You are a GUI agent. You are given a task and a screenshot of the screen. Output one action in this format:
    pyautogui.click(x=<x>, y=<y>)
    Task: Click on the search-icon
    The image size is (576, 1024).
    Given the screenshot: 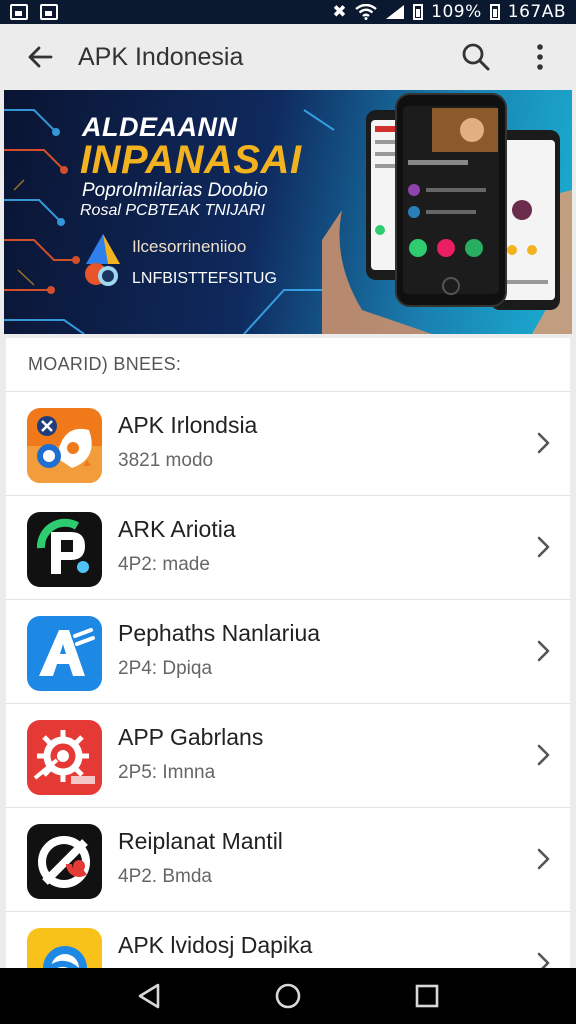 What is the action you would take?
    pyautogui.click(x=476, y=57)
    